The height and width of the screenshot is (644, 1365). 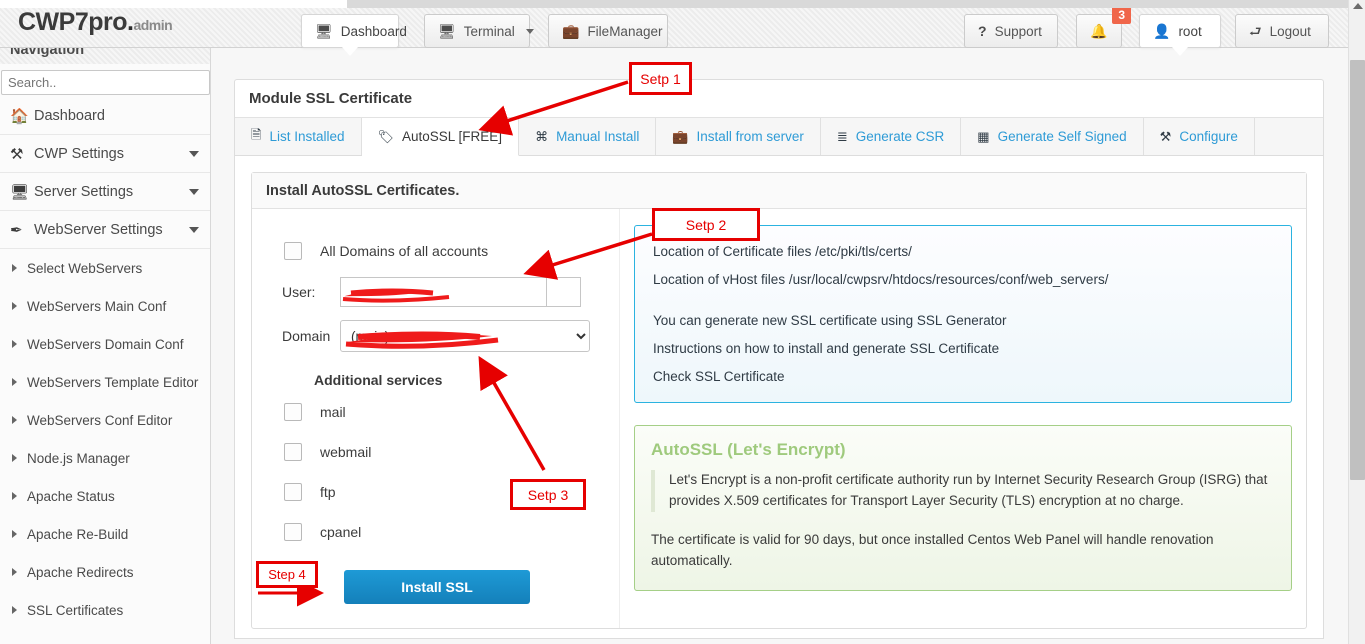 I want to click on sidebar-item-apache-rebuild: Apache Re-Build, so click(x=105, y=534).